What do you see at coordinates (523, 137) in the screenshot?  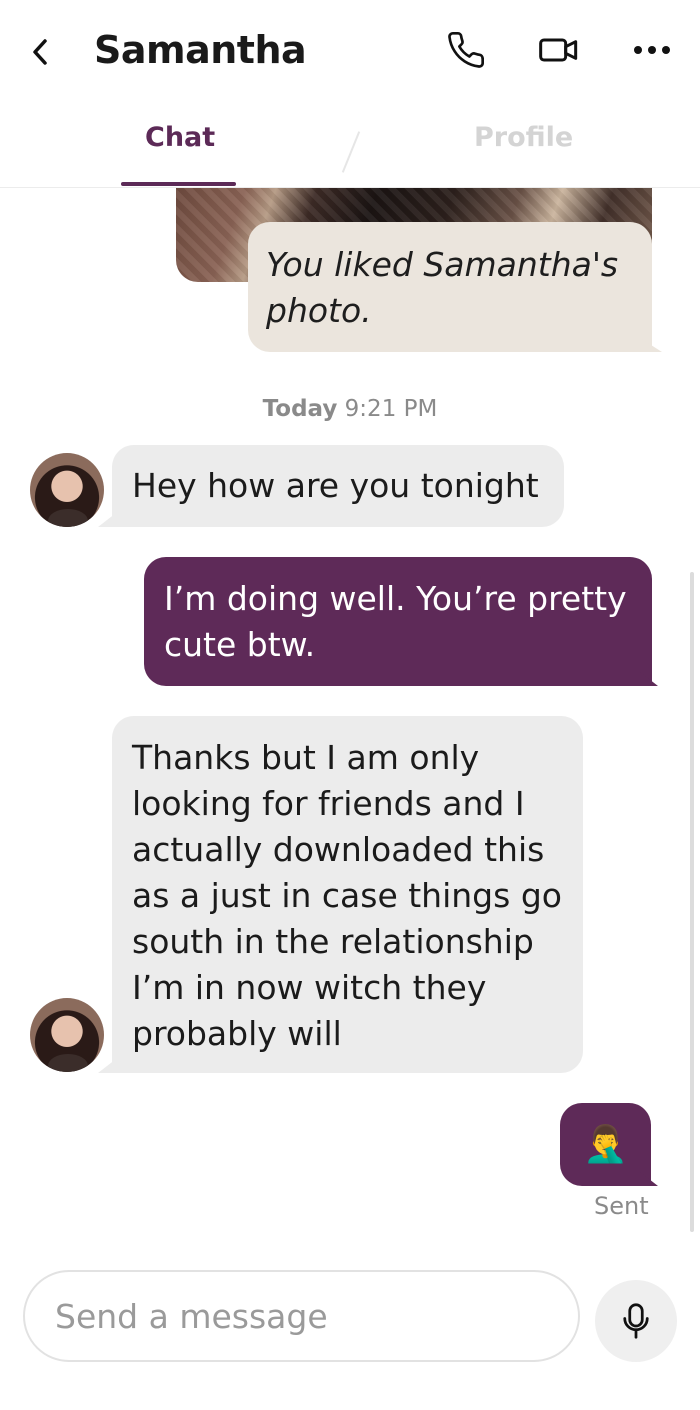 I see `tab-profile: Profile` at bounding box center [523, 137].